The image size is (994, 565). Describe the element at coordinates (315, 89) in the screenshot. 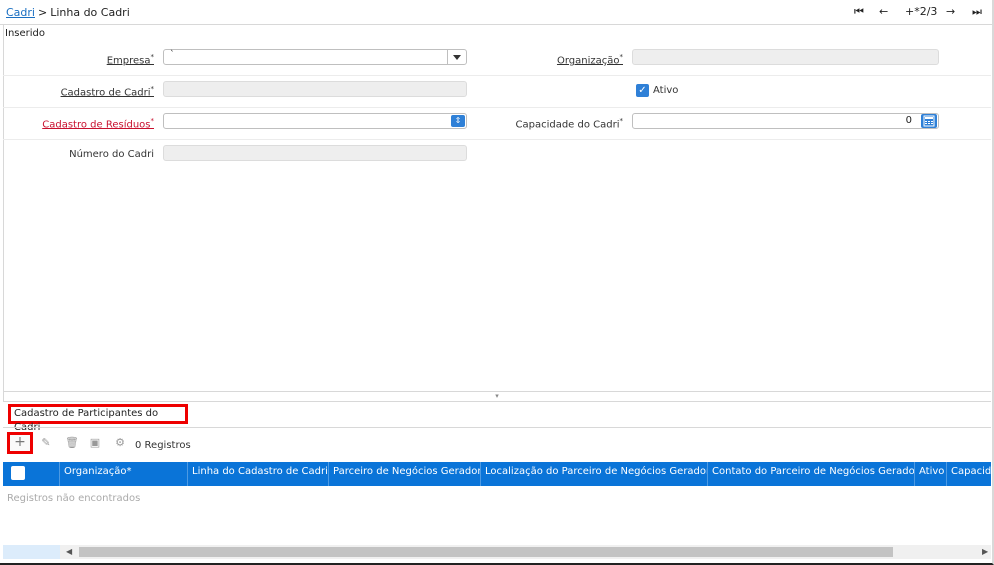

I see `cadastro-cadri-field` at that location.